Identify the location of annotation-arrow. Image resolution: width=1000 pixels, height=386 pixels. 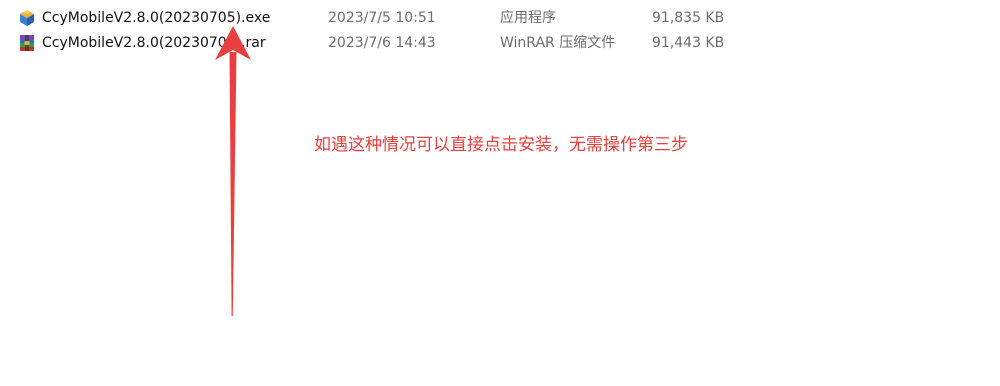
(233, 171).